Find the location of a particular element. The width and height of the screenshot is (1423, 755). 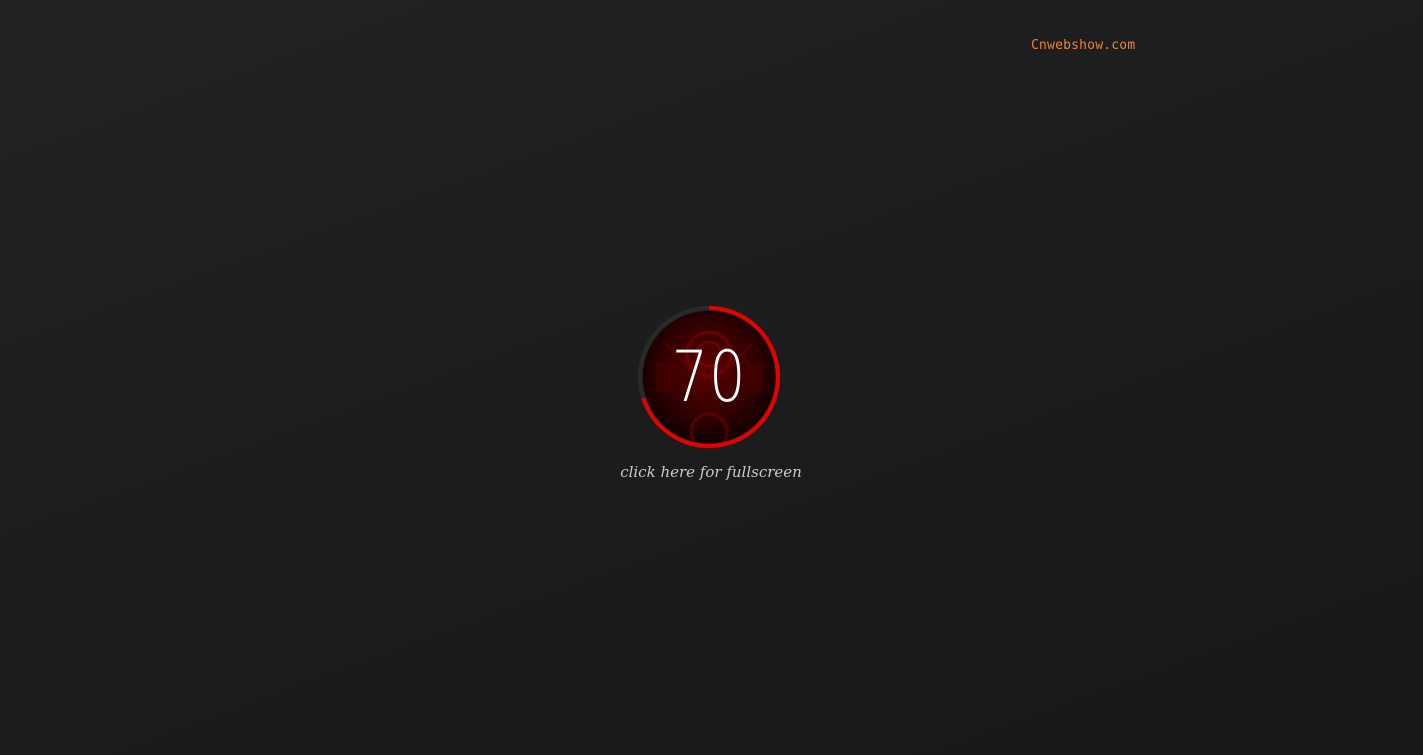

progress-loader: 70 is located at coordinates (710, 378).